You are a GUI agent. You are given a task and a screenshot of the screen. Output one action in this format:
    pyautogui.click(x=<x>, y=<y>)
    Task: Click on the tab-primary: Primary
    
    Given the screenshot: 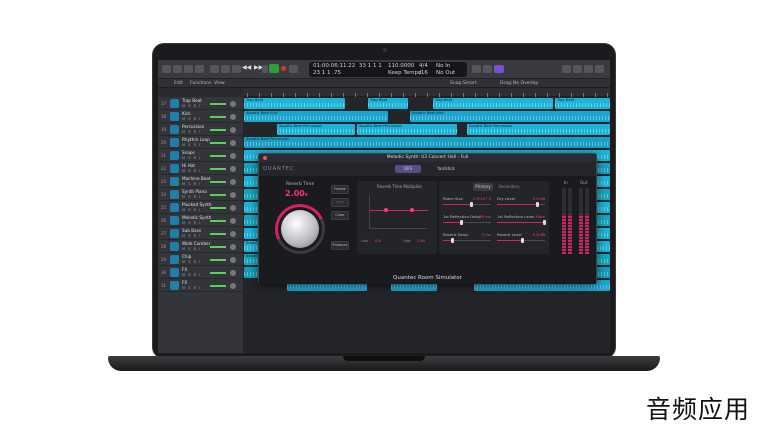 What is the action you would take?
    pyautogui.click(x=483, y=187)
    